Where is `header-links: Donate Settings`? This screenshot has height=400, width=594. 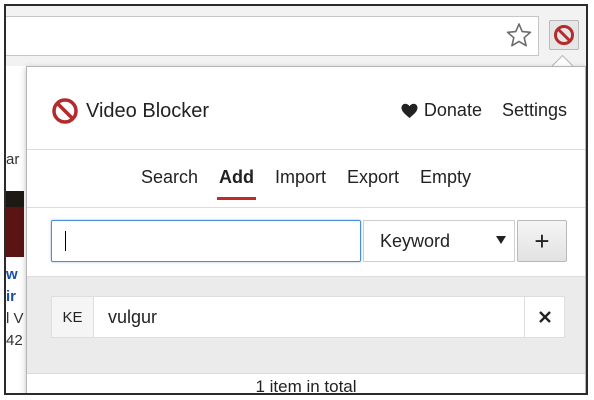 header-links: Donate Settings is located at coordinates (484, 110).